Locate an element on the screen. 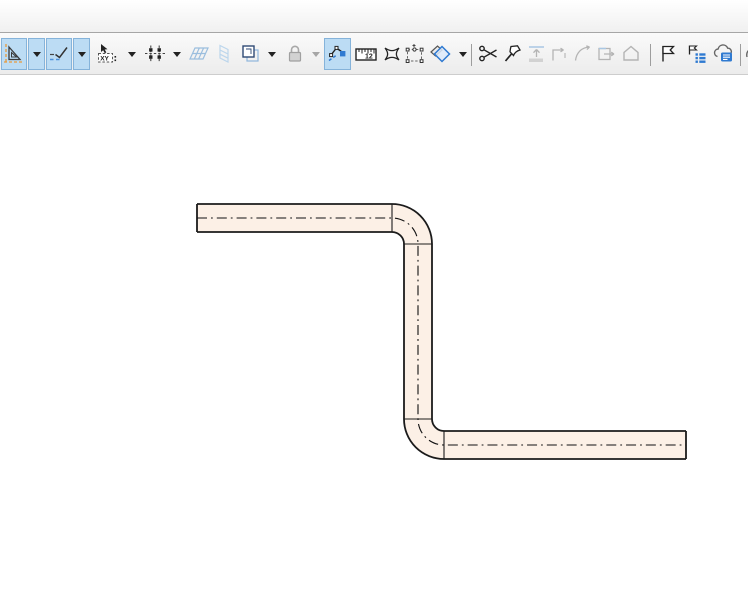 The width and height of the screenshot is (748, 594). explode-button is located at coordinates (391, 54).